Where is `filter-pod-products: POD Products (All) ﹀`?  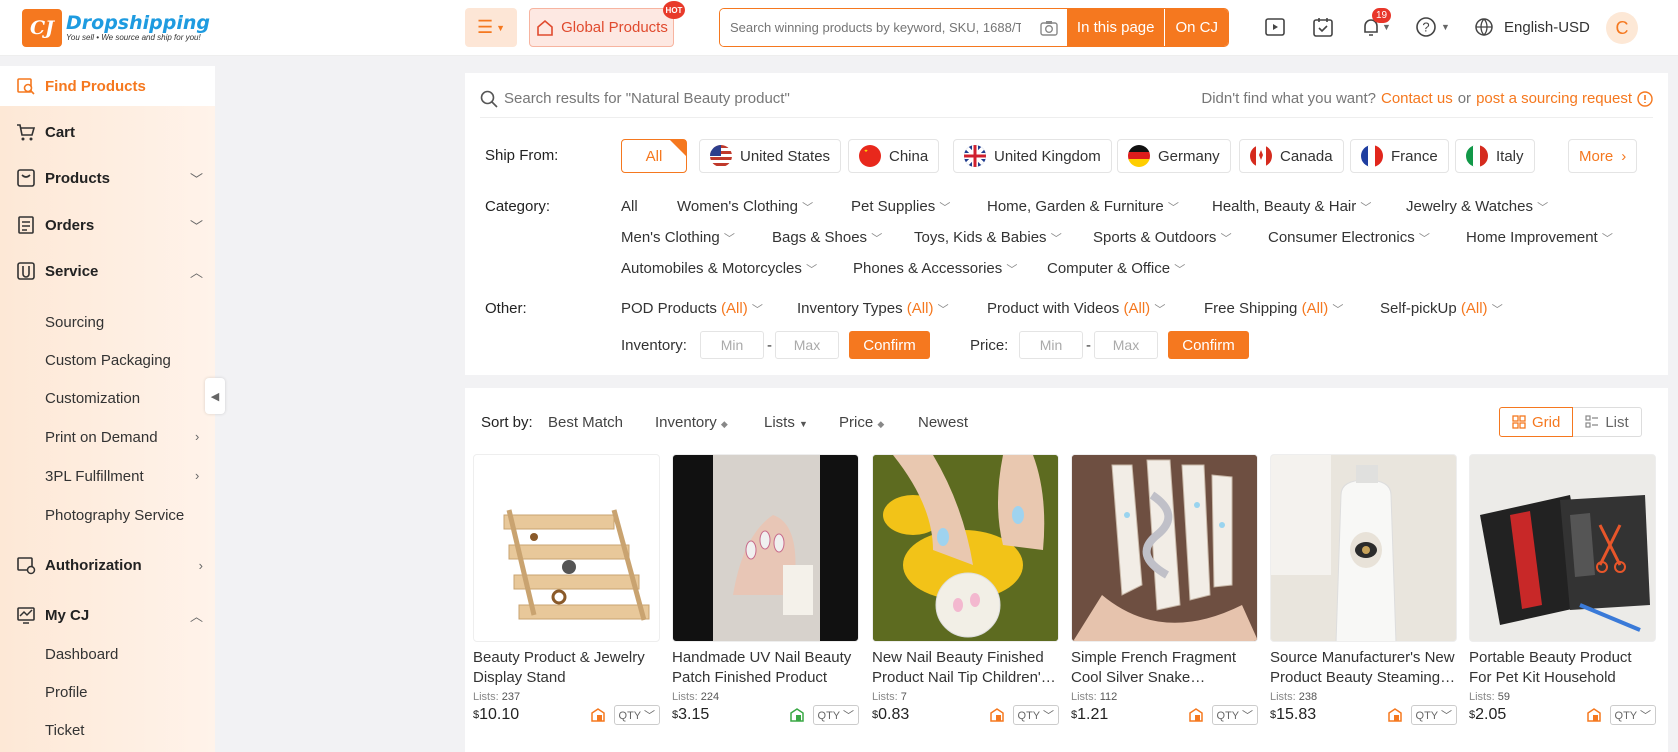 filter-pod-products: POD Products (All) ﹀ is located at coordinates (692, 308).